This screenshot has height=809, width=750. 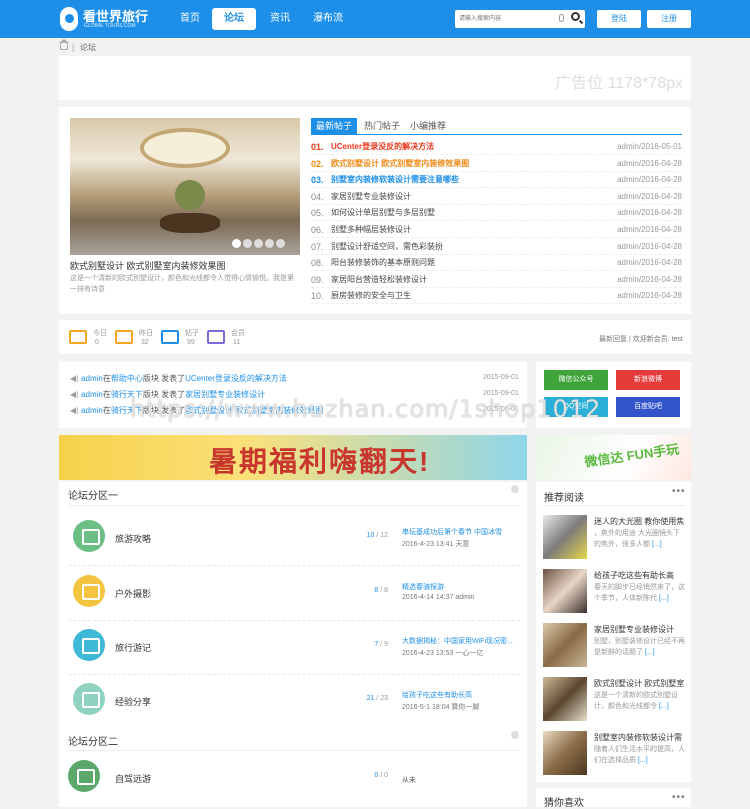 I want to click on news-title: UCenter登录没反的解决方法, so click(x=236, y=378).